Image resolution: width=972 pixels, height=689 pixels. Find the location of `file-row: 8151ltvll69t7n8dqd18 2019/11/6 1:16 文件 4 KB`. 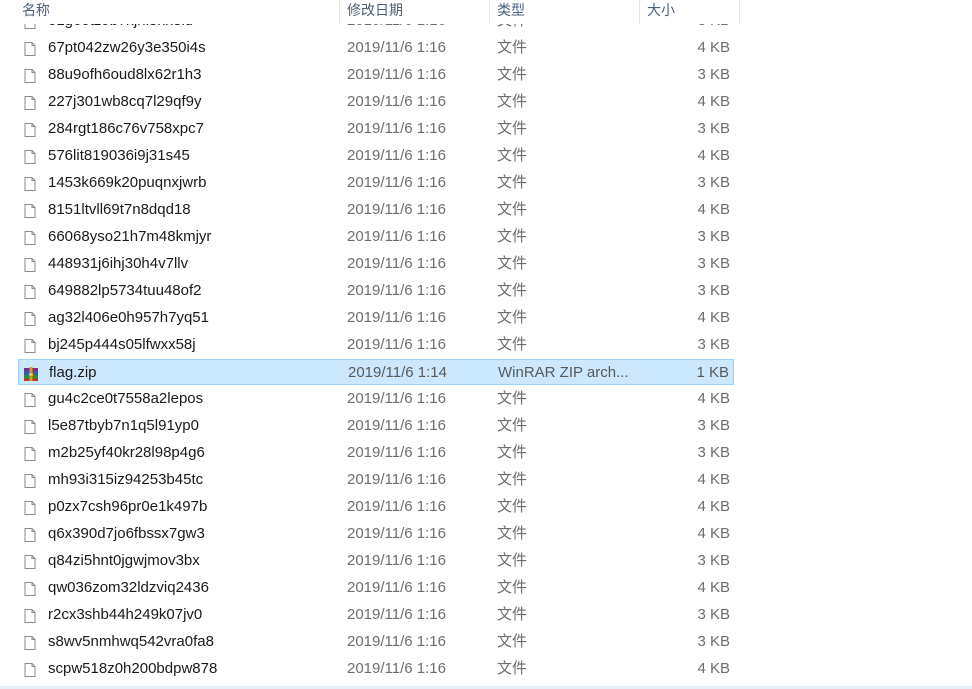

file-row: 8151ltvll69t7n8dqd18 2019/11/6 1:16 文件 4 KB is located at coordinates (376, 210).